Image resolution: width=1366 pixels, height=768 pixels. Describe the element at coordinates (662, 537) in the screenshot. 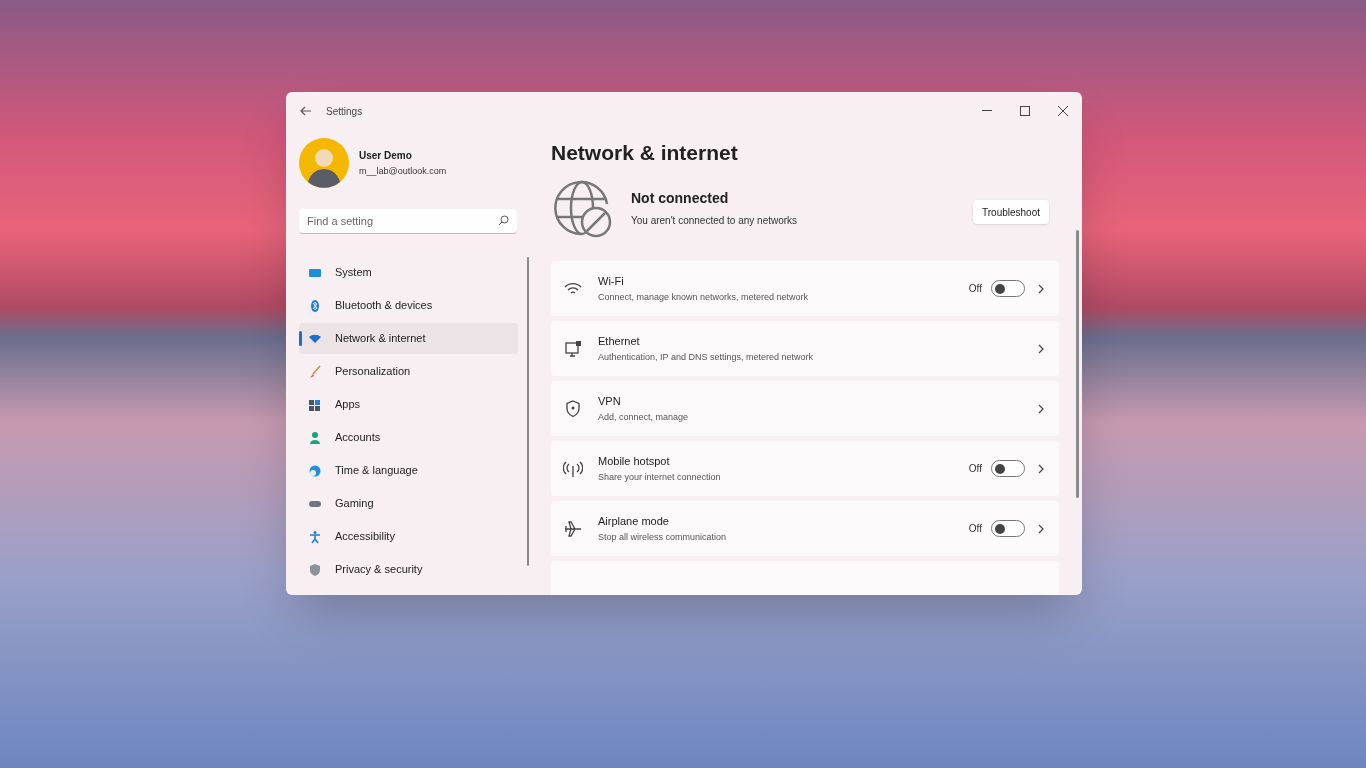

I see `card-description: Stop all wireless communication` at that location.